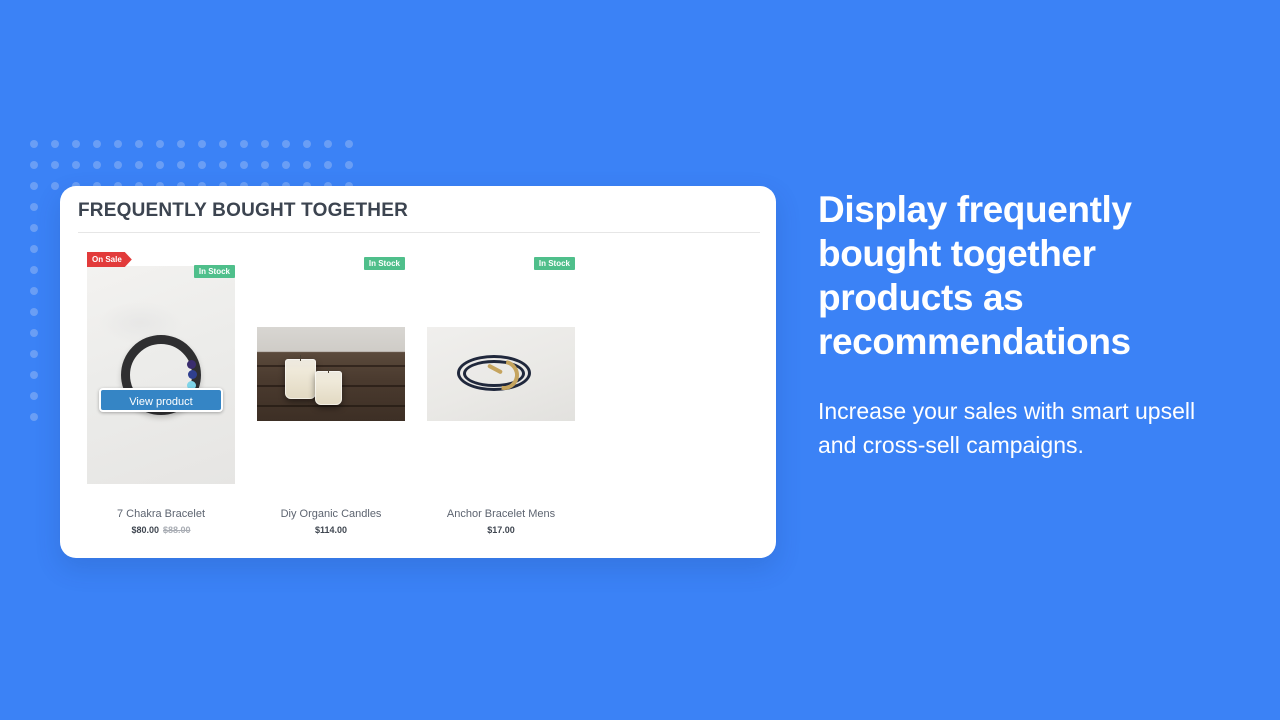 Image resolution: width=1280 pixels, height=720 pixels. I want to click on product-compare-at-price: $88.00, so click(177, 530).